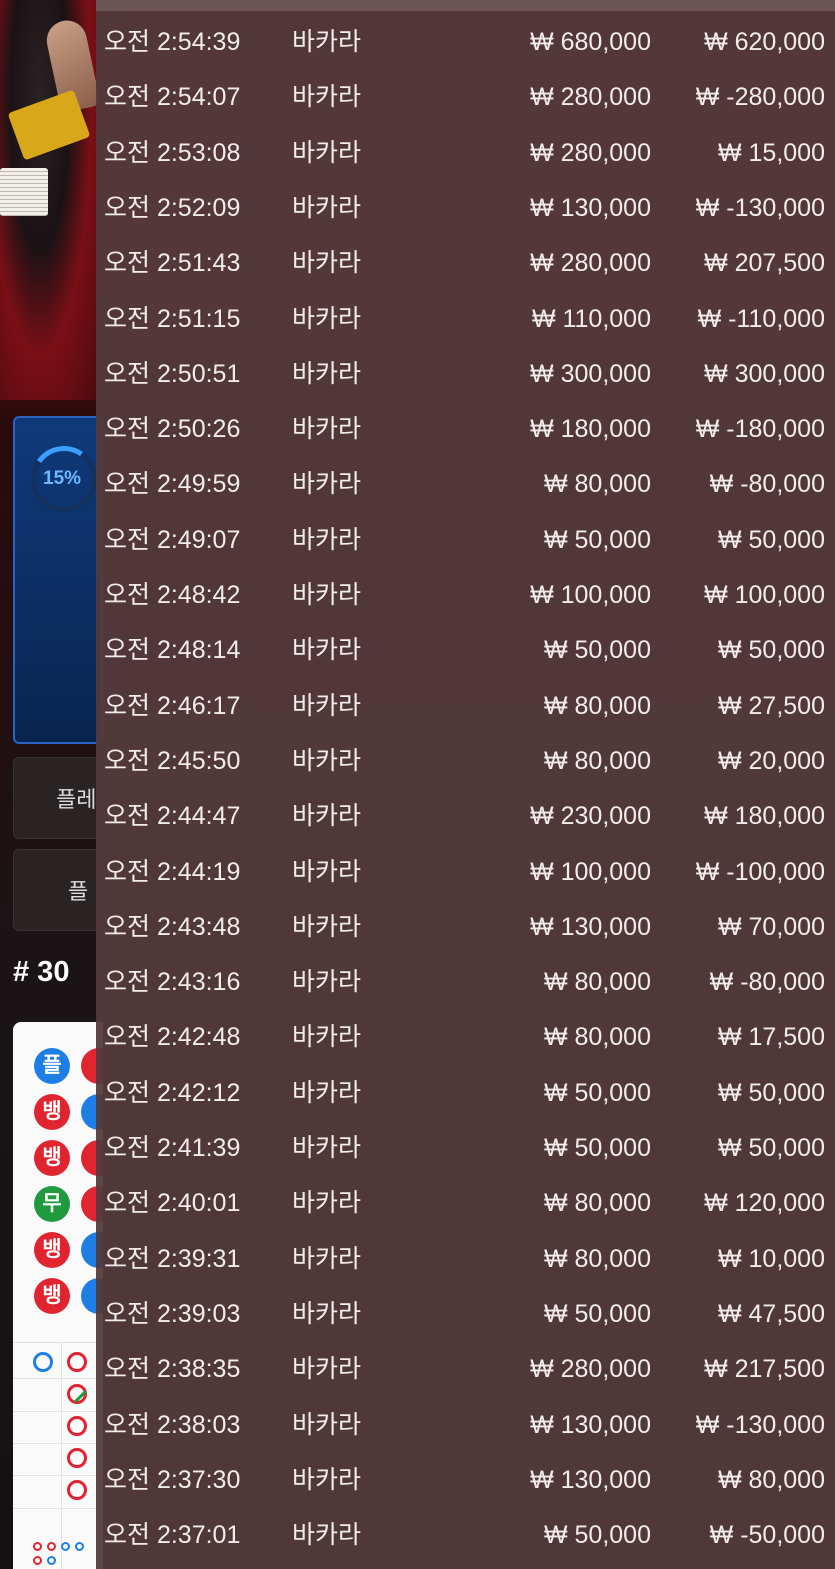 The width and height of the screenshot is (835, 1569). Describe the element at coordinates (465, 208) in the screenshot. I see `history-row: 오전 2:52:09 바카라 ₩ 130,000 ₩ -130,000` at that location.